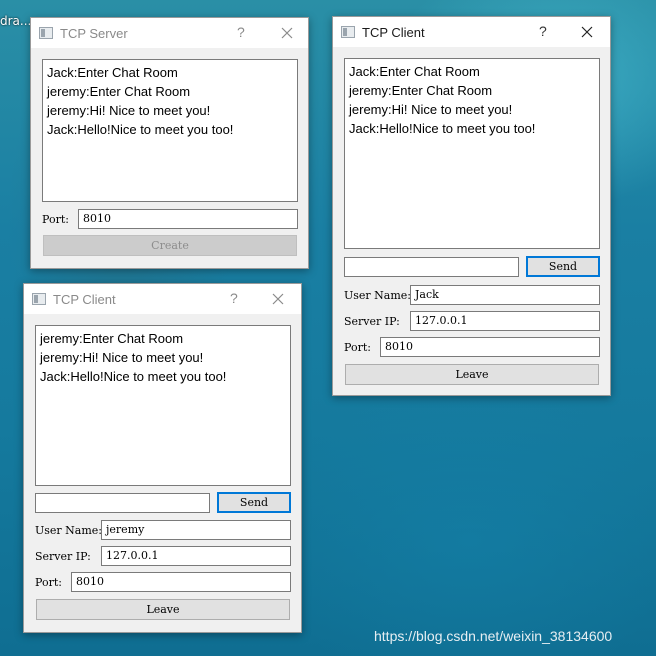 This screenshot has width=656, height=656. I want to click on username-input: Jack, so click(505, 295).